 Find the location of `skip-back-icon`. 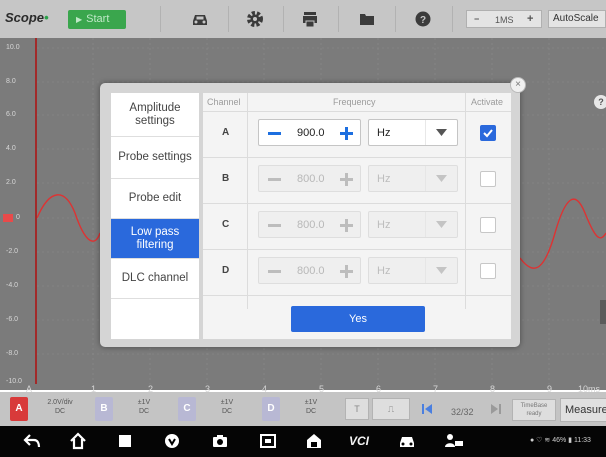

skip-back-icon is located at coordinates (427, 409).